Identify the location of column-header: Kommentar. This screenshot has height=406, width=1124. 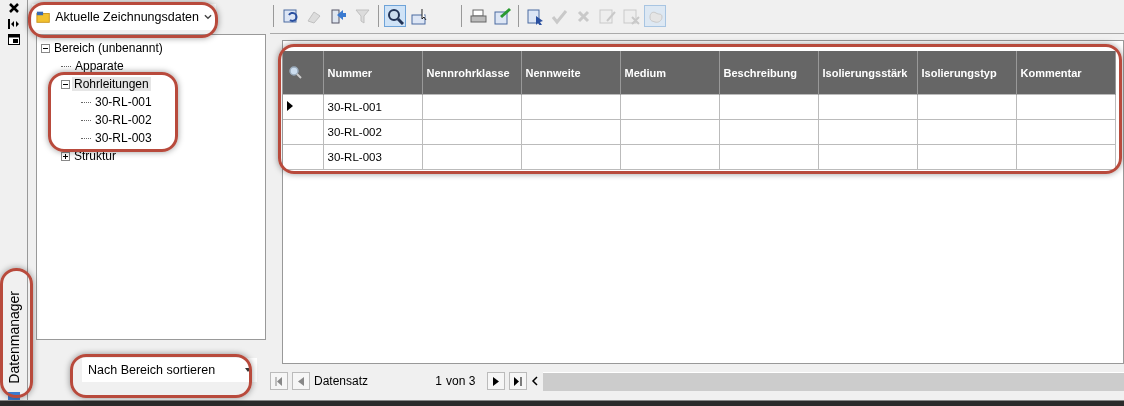
(1065, 73).